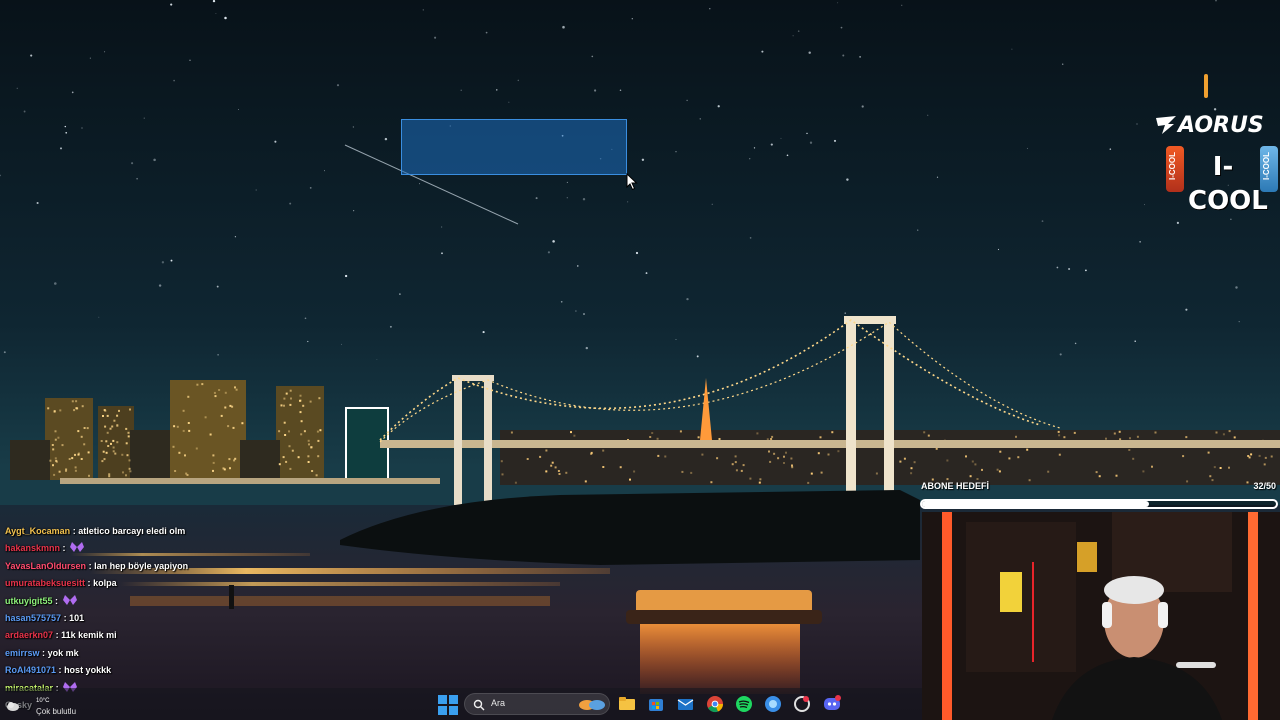  I want to click on app-icon, so click(802, 704).